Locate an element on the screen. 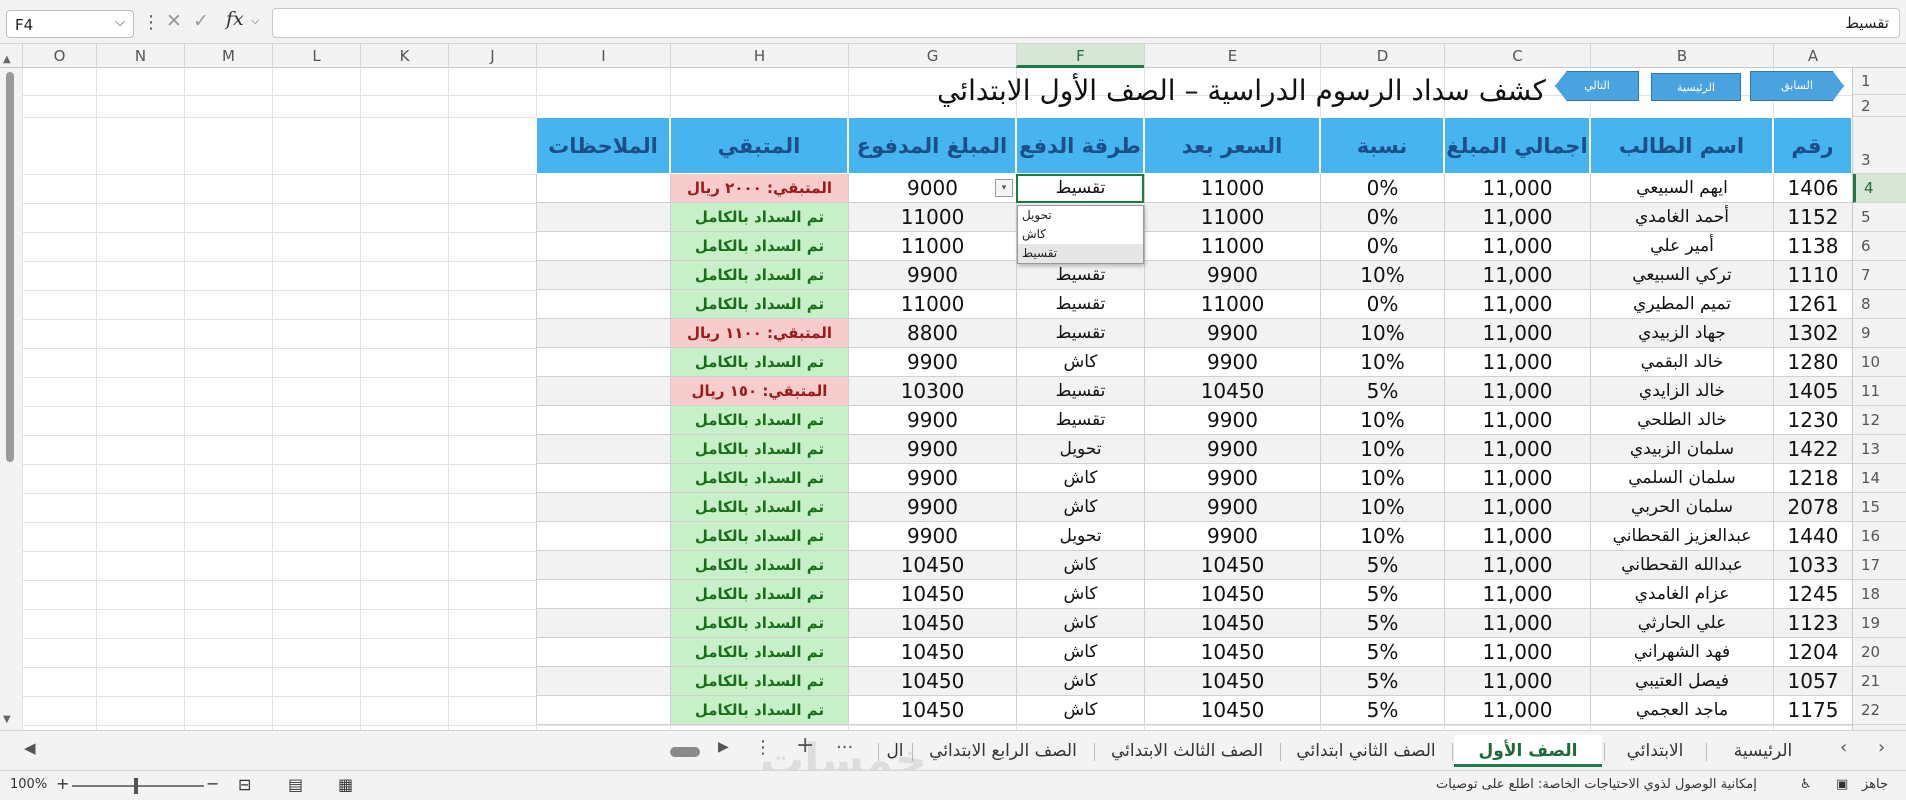  cell-e16: 9900 is located at coordinates (1232, 536).